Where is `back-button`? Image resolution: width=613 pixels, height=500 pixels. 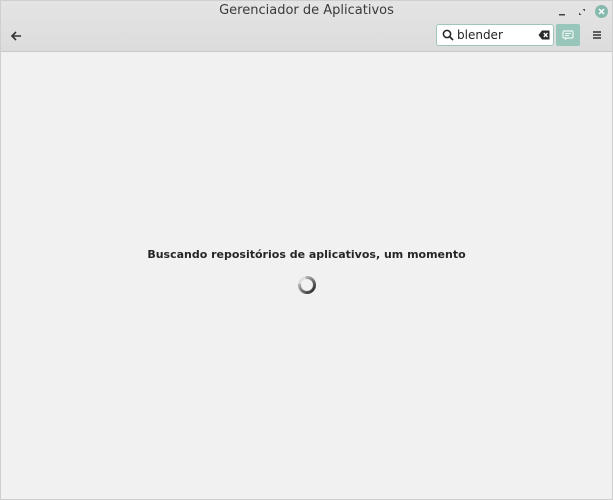 back-button is located at coordinates (16, 36).